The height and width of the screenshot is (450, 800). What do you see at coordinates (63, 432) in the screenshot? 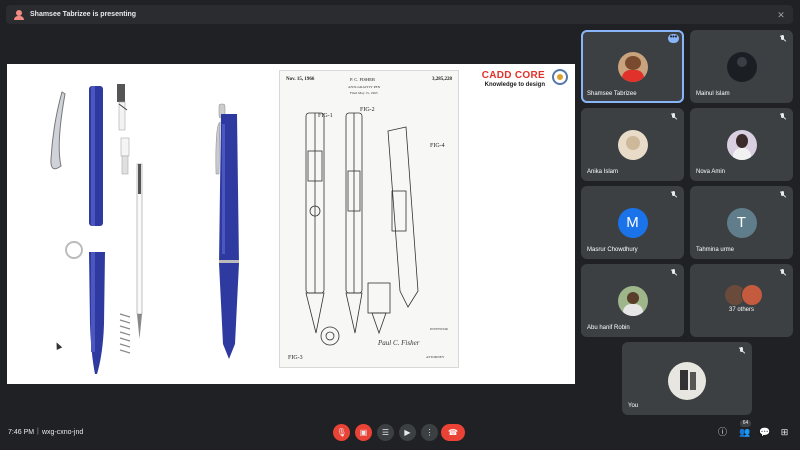
I see `meeting-code: wxg-cxno-jnd` at bounding box center [63, 432].